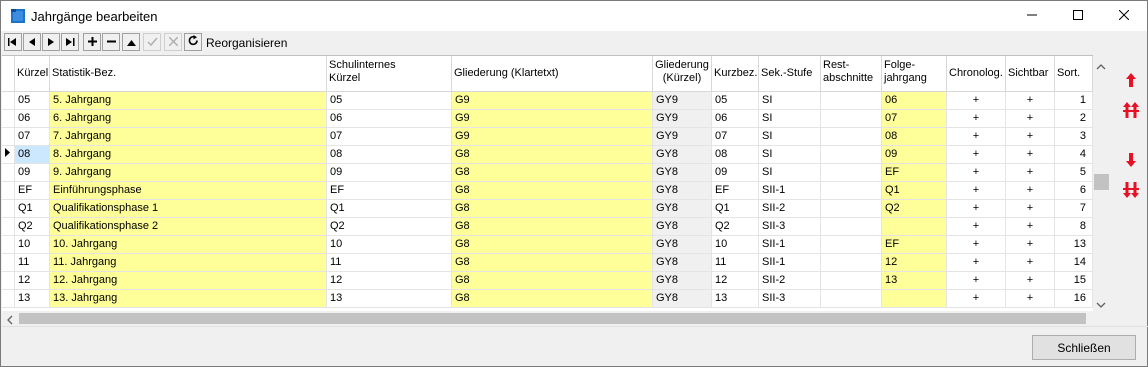 The width and height of the screenshot is (1148, 367). I want to click on cell-kuerzel: 12, so click(32, 281).